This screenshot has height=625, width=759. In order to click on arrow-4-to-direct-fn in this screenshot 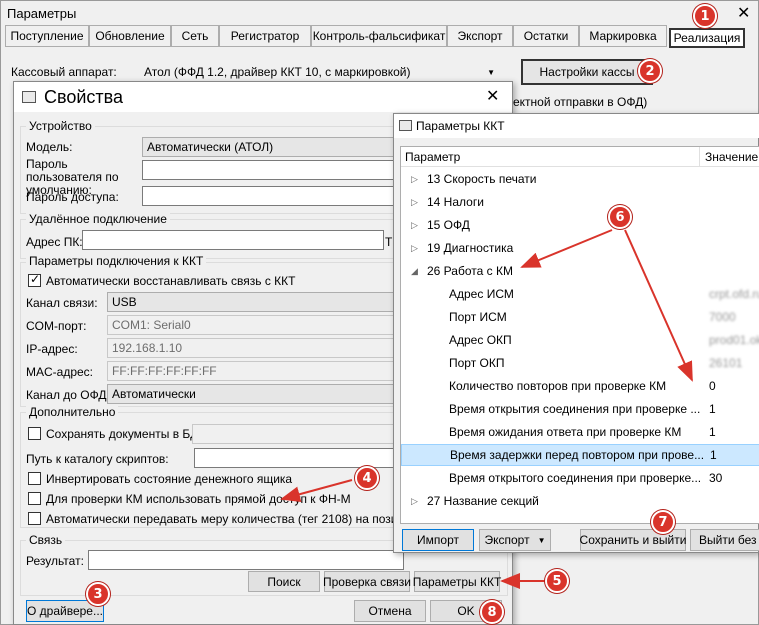, I will do `click(316, 491)`.